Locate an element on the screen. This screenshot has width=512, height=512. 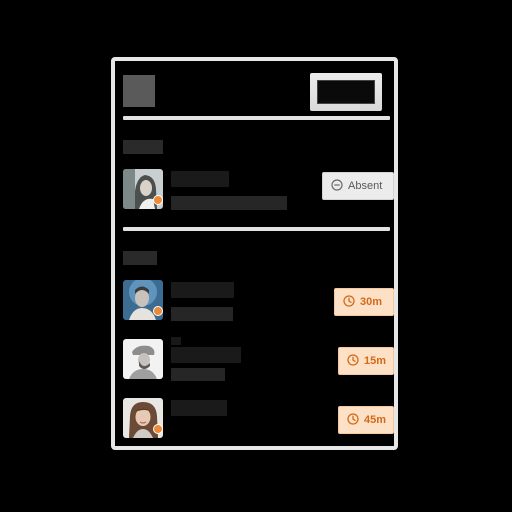
absent-badge: Absent is located at coordinates (358, 186).